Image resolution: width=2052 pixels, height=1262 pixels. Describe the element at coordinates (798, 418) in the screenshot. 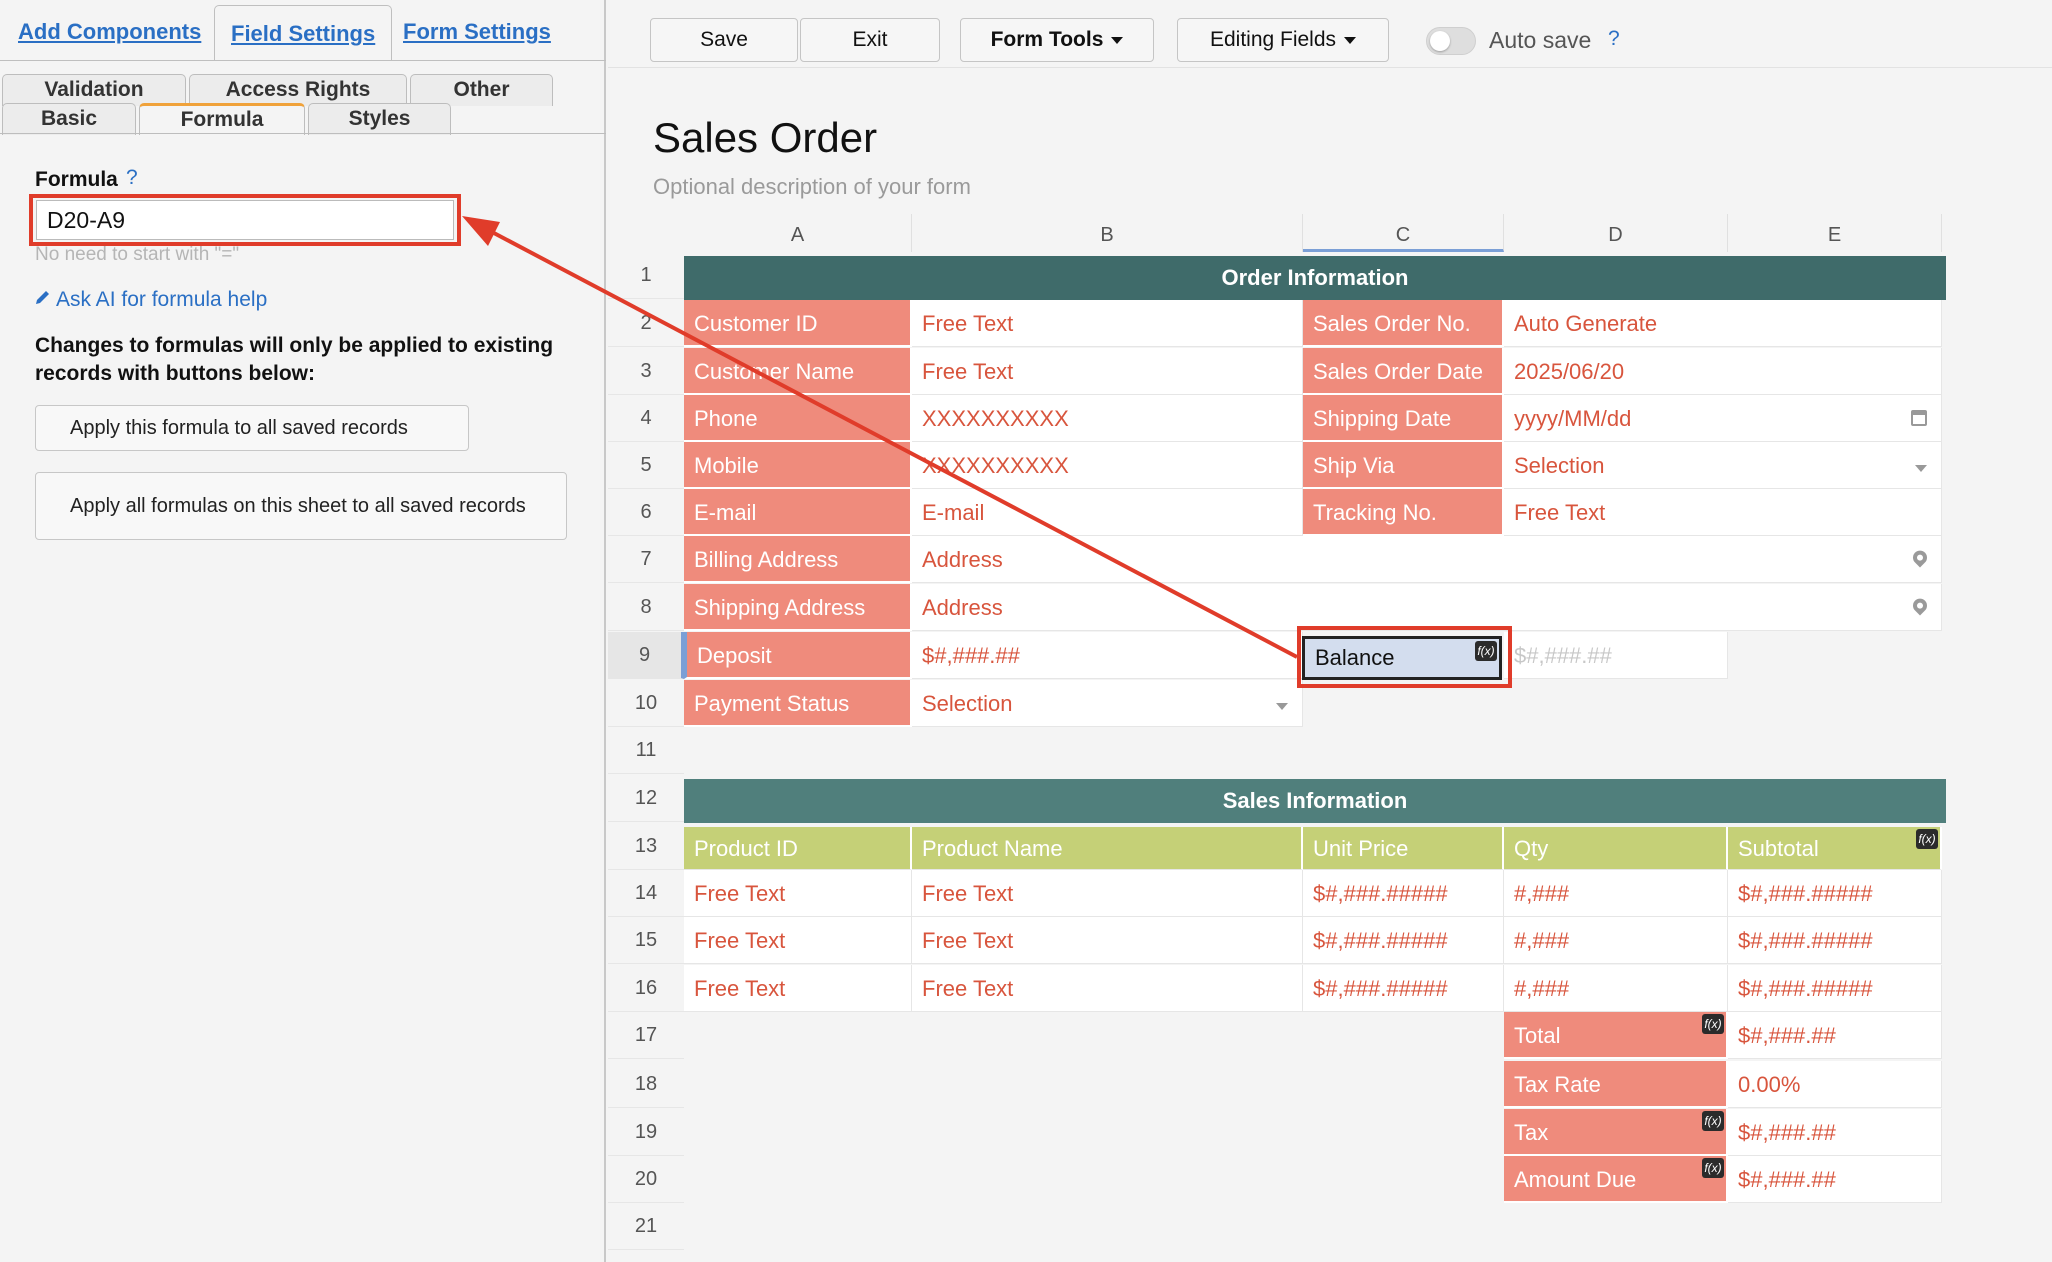

I see `field-label: Phone` at that location.